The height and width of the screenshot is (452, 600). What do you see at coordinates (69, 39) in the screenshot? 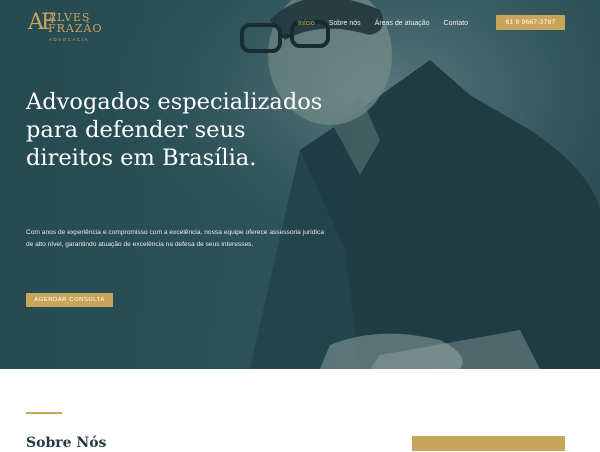
I see `logo-tagline: ADVOCACIA` at bounding box center [69, 39].